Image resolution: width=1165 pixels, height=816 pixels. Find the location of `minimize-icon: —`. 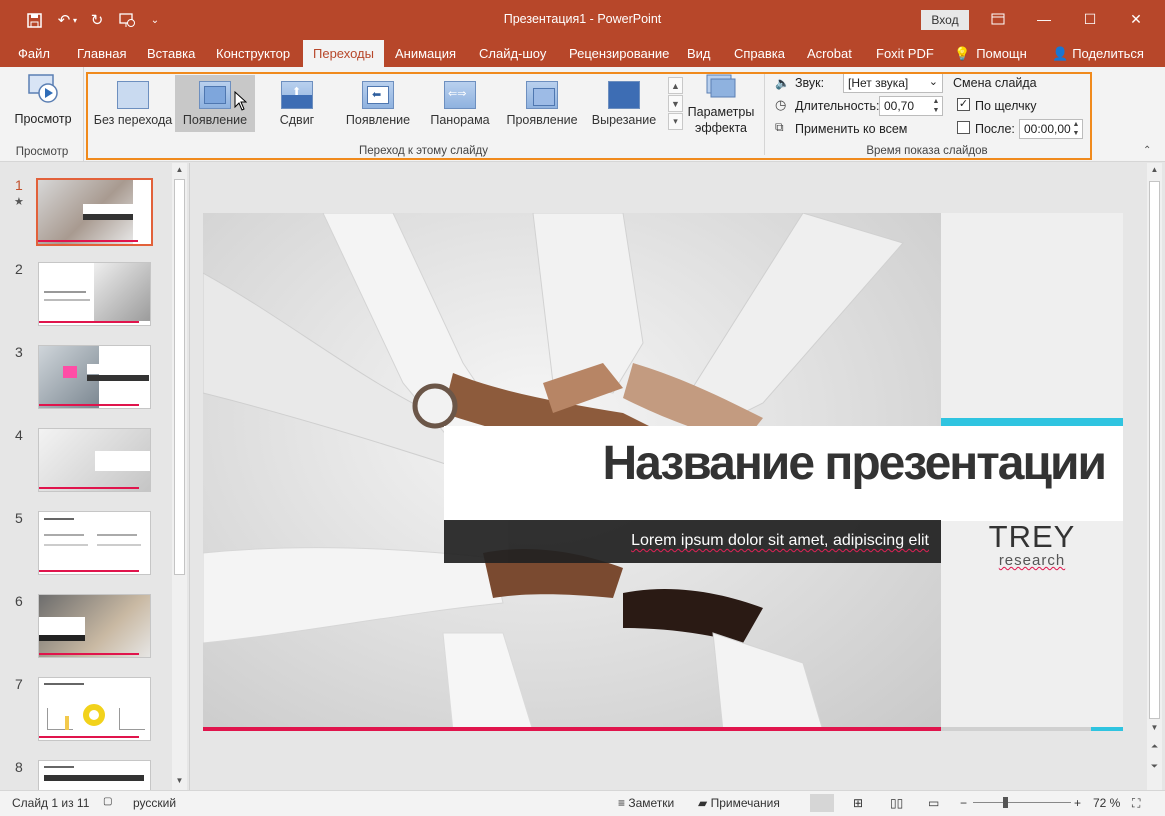

minimize-icon: — is located at coordinates (1044, 19).